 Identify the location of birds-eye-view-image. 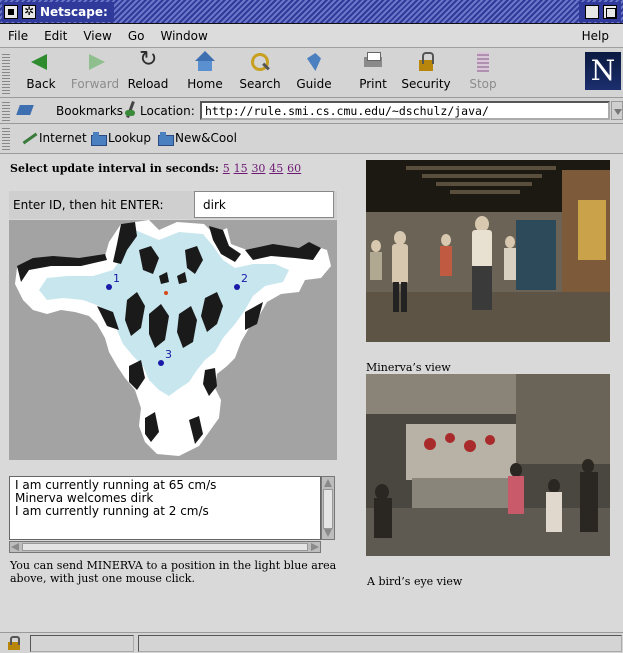
(488, 465).